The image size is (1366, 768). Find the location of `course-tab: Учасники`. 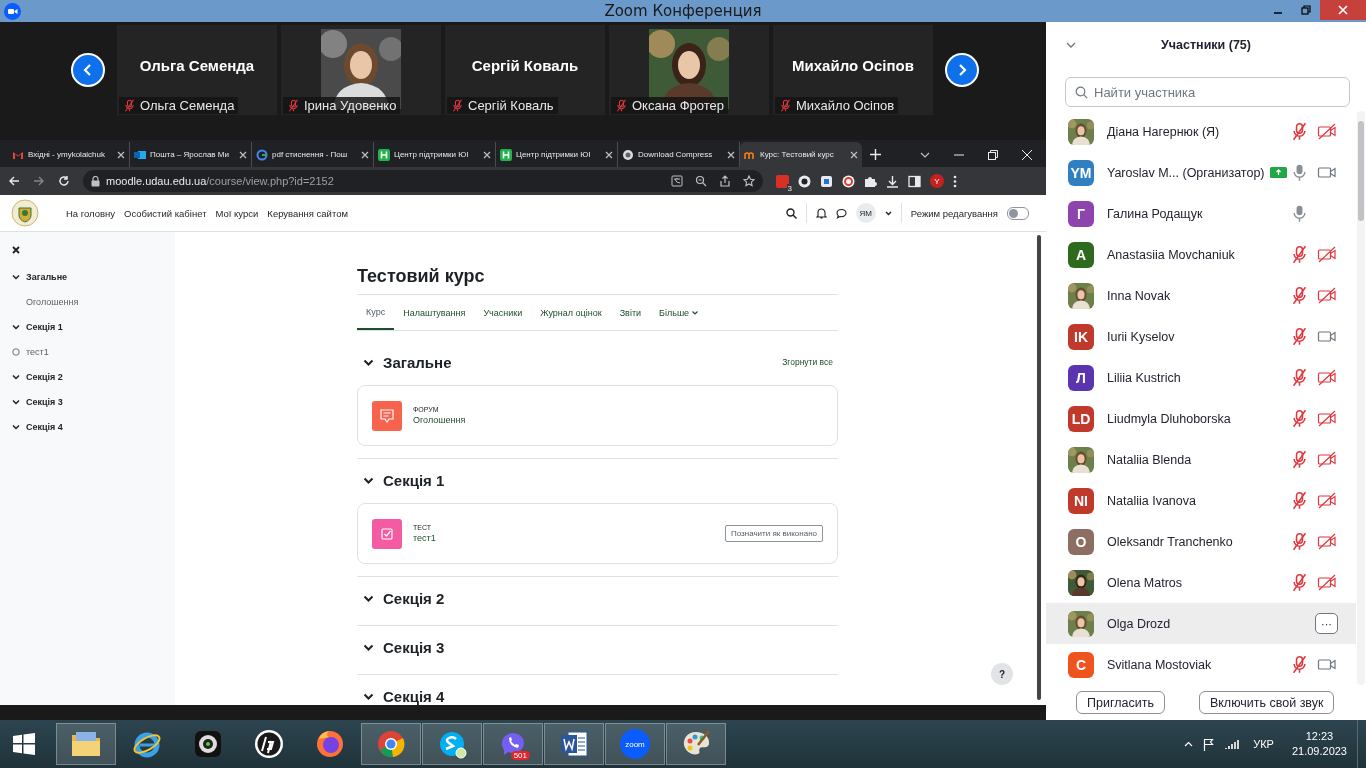

course-tab: Учасники is located at coordinates (503, 312).